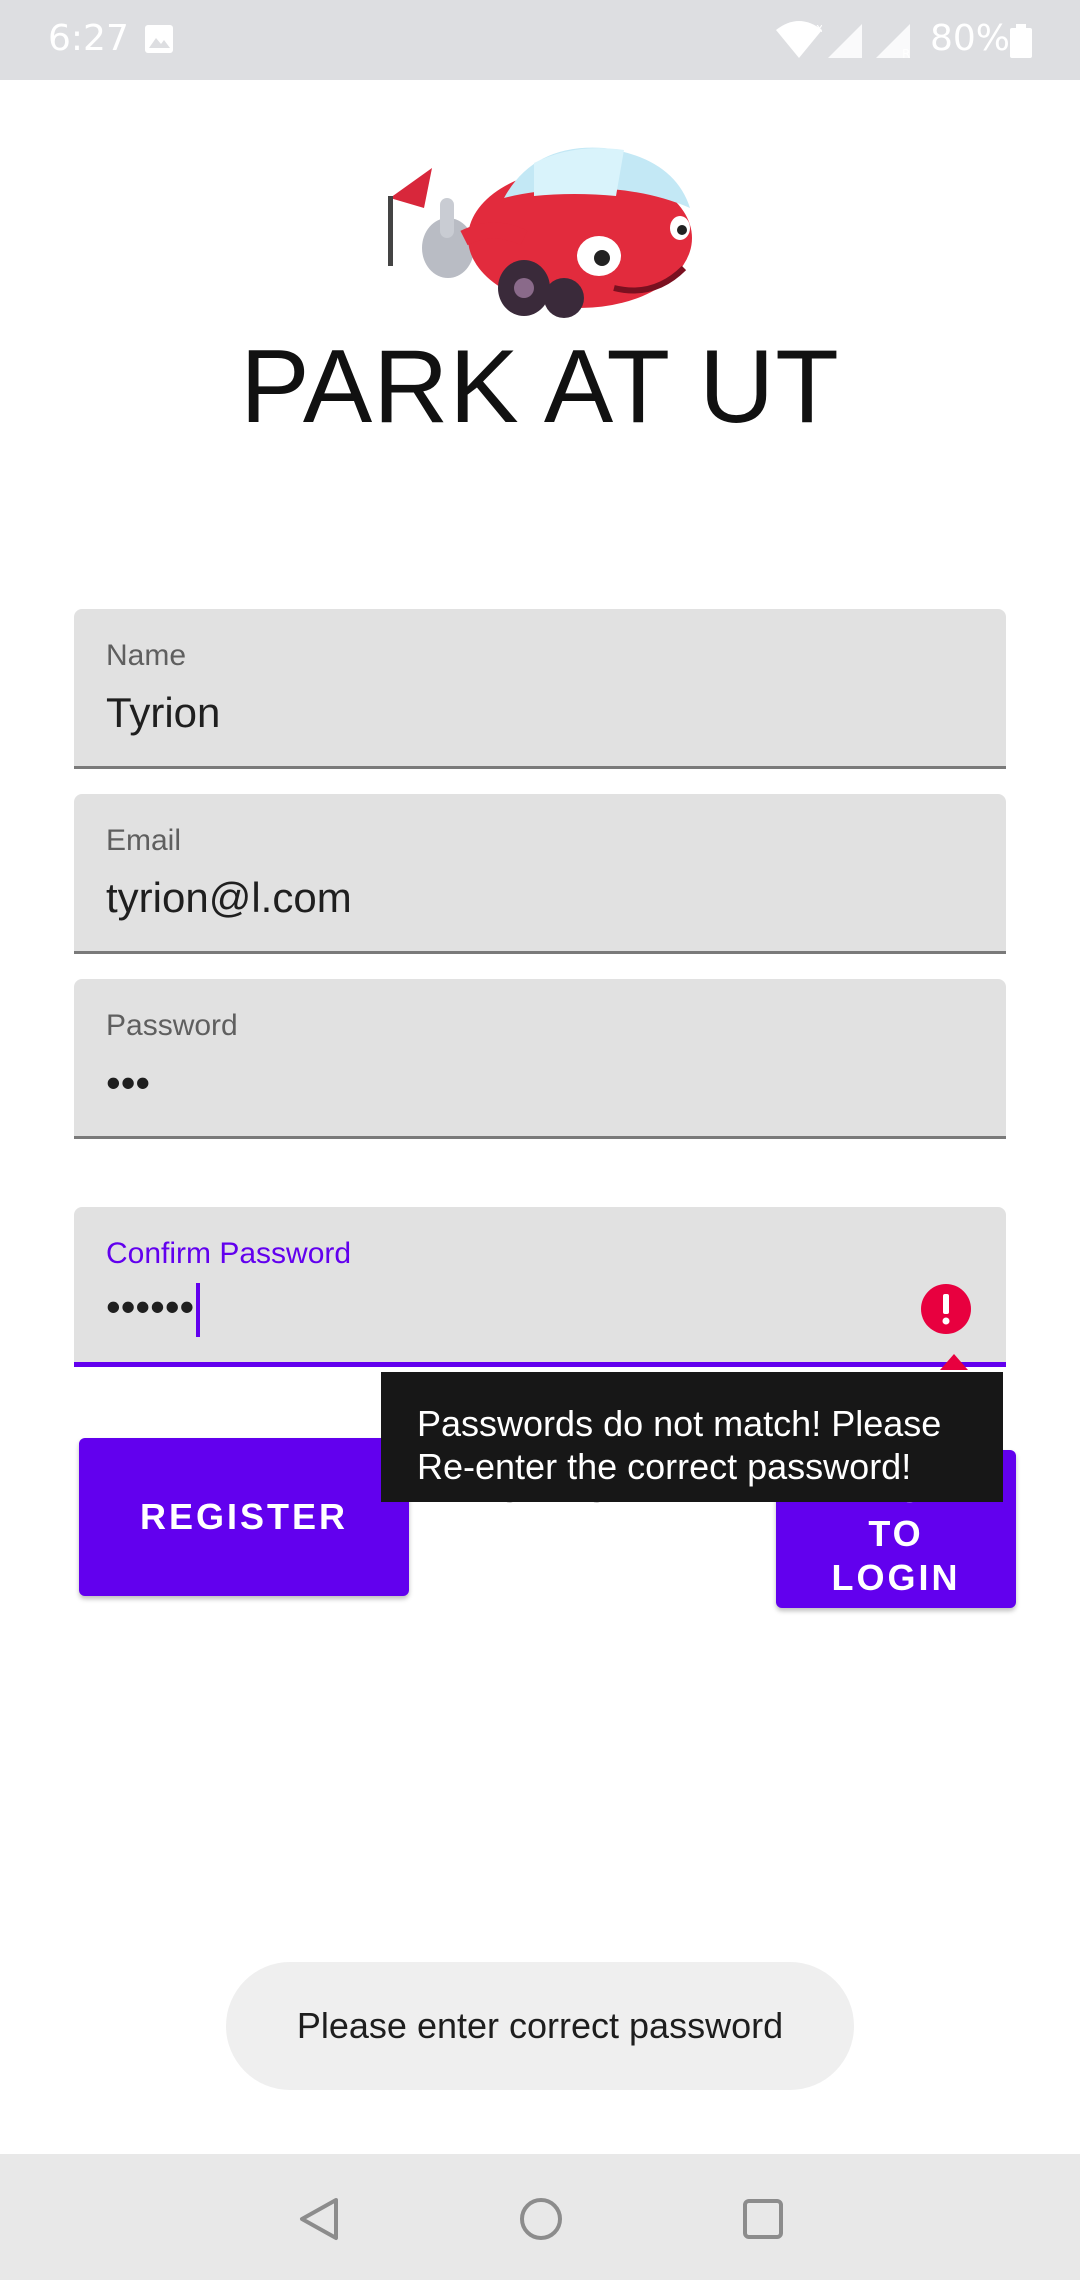  What do you see at coordinates (540, 1059) in the screenshot?
I see `password-field: Password •••` at bounding box center [540, 1059].